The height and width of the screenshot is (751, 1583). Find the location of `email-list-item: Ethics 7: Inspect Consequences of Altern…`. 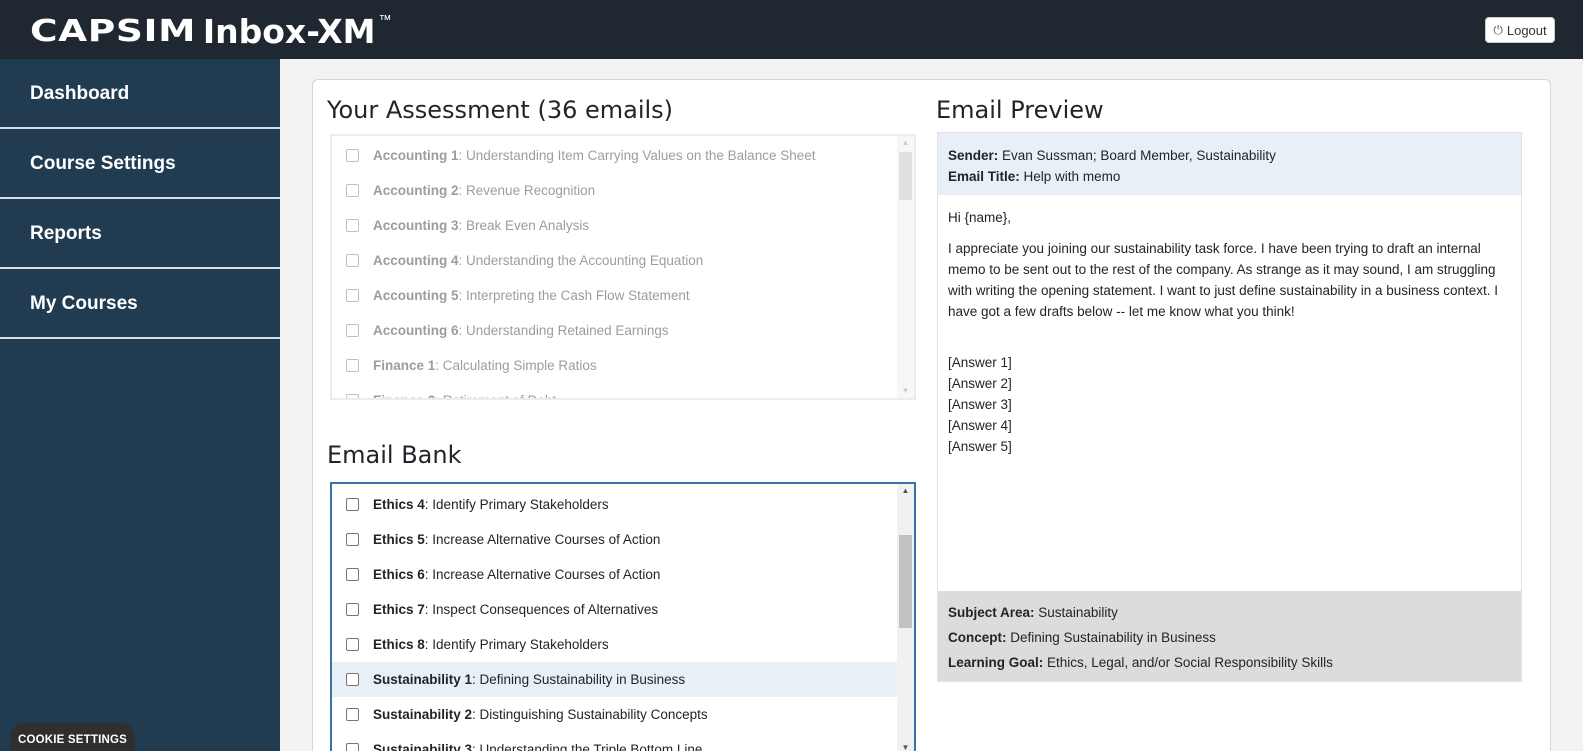

email-list-item: Ethics 7: Inspect Consequences of Altern… is located at coordinates (623, 609).